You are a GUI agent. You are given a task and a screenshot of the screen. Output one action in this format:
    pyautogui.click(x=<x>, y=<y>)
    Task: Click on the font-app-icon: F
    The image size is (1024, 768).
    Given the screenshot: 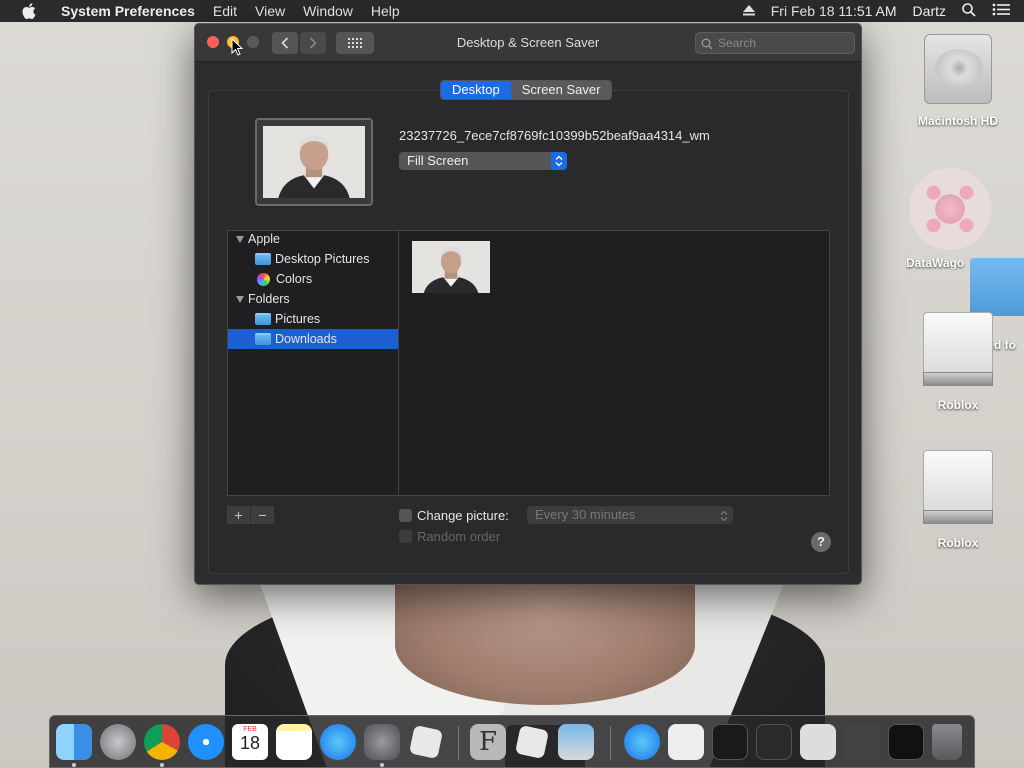 What is the action you would take?
    pyautogui.click(x=488, y=742)
    